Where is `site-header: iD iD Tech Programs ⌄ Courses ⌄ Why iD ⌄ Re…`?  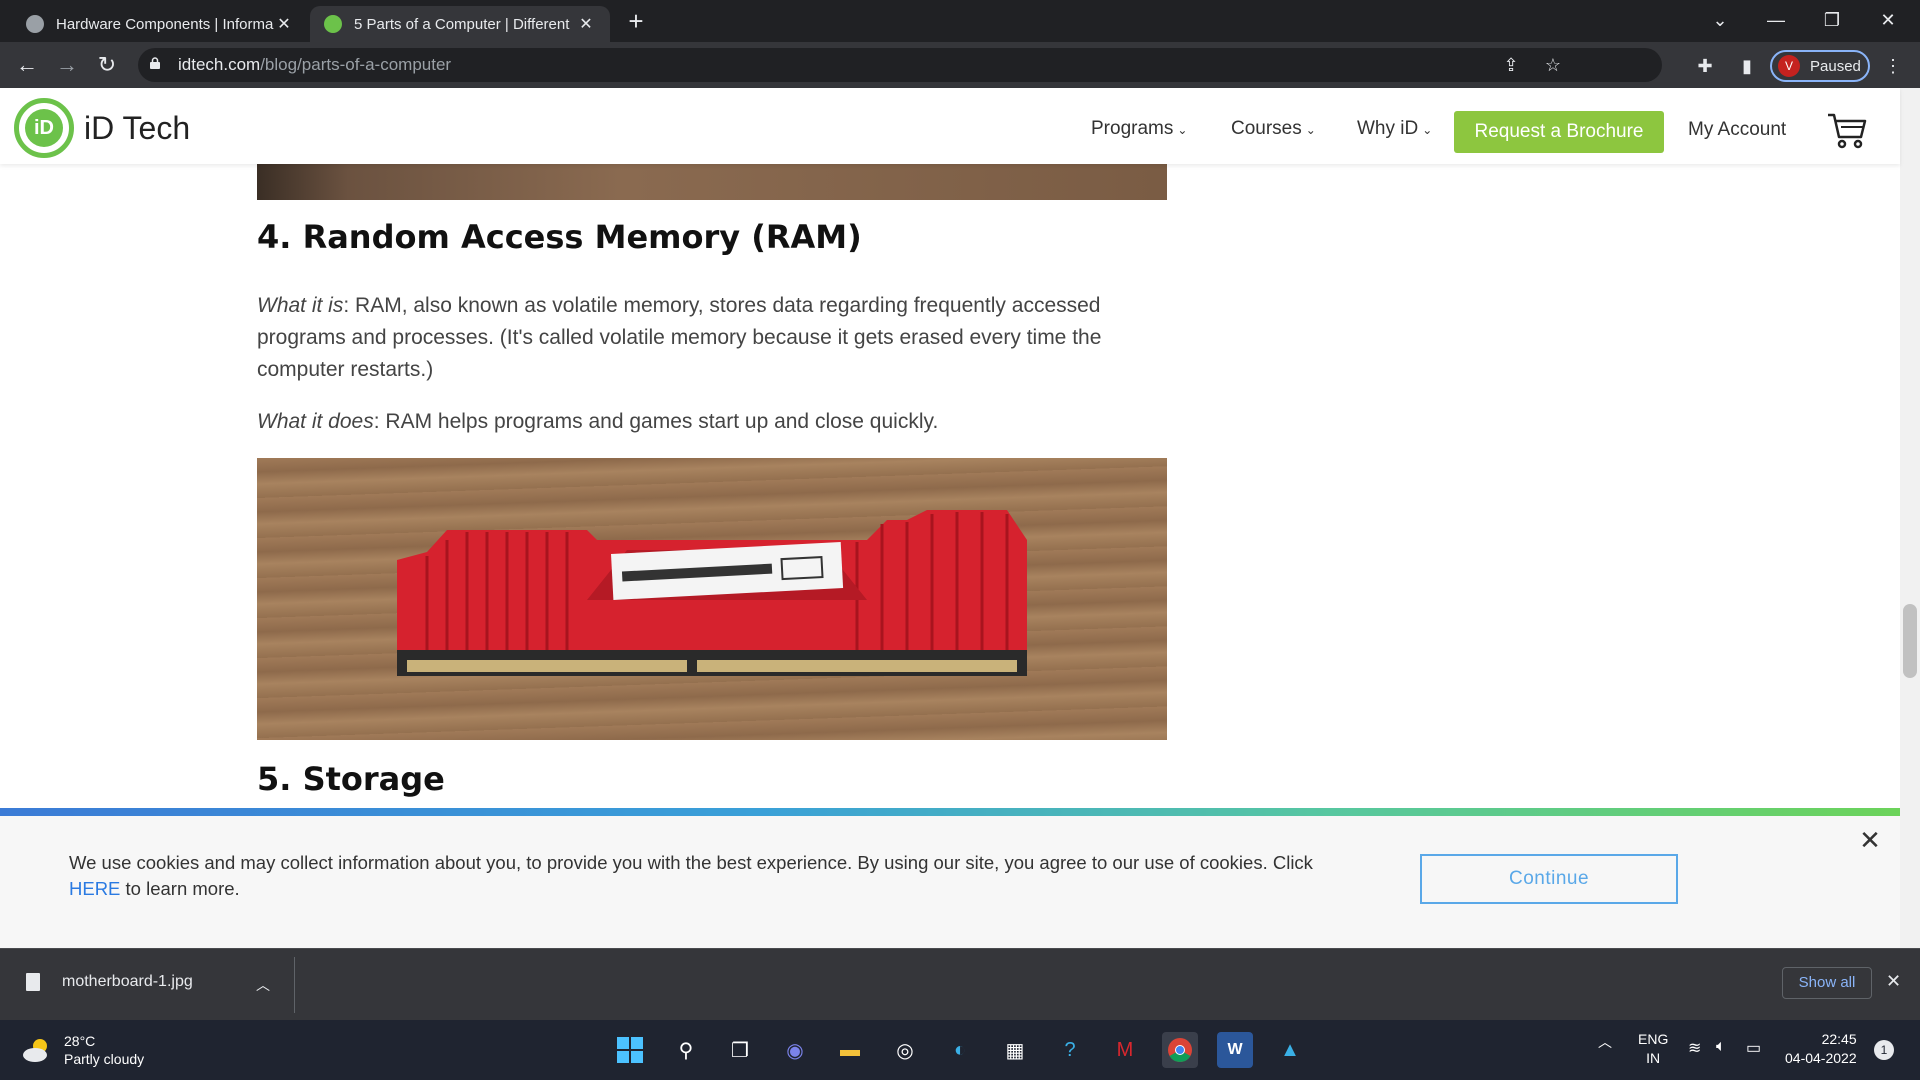
site-header: iD iD Tech Programs ⌄ Courses ⌄ Why iD ⌄ Re… is located at coordinates (950, 126).